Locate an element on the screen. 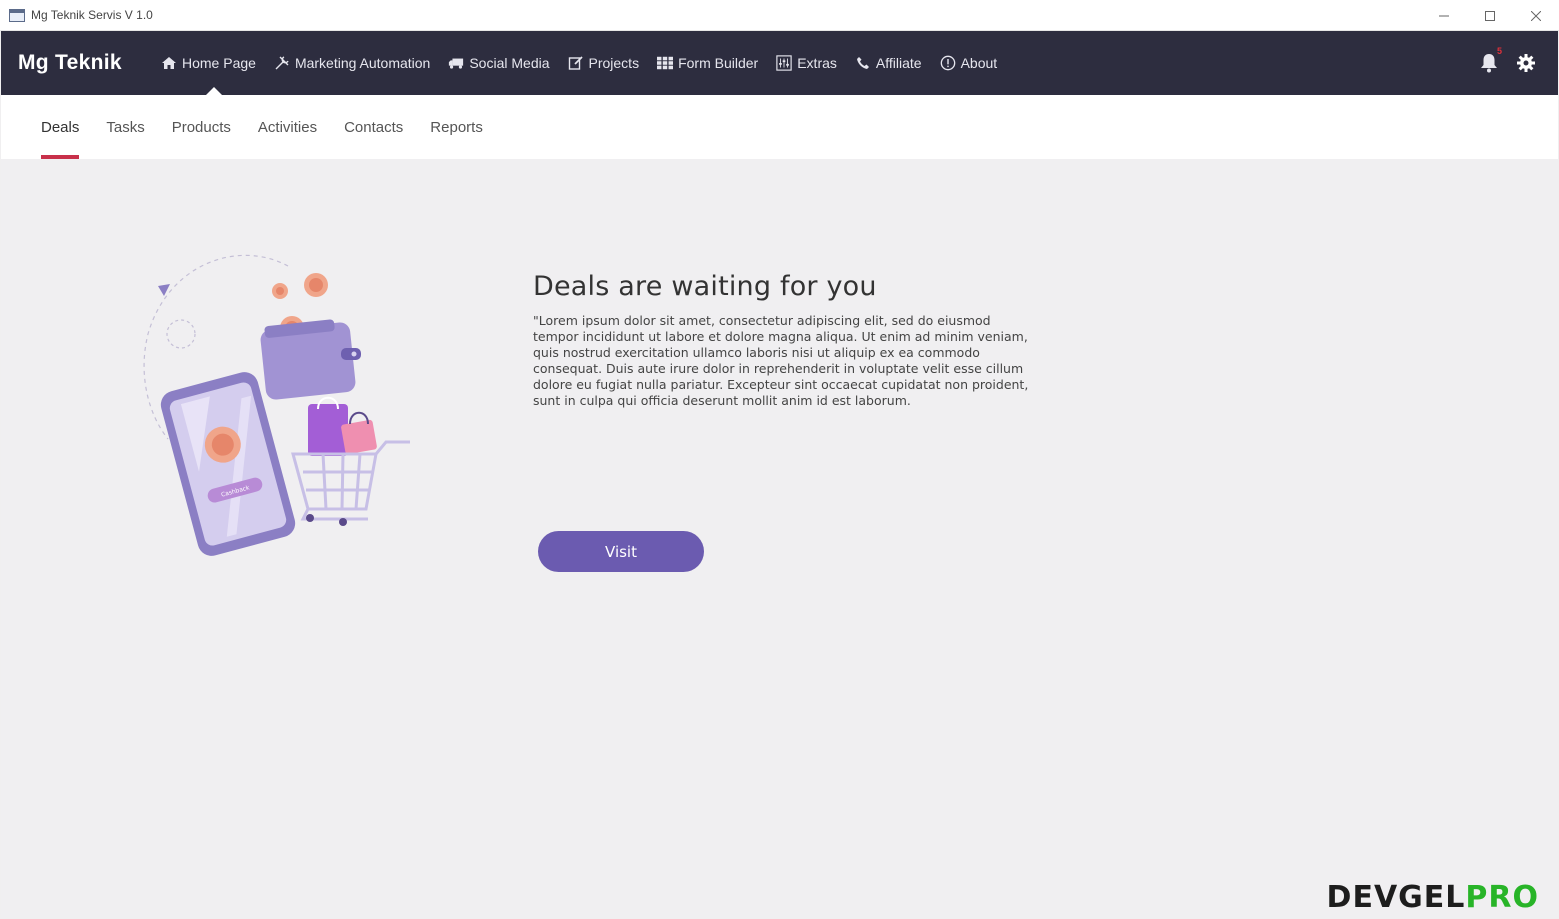 The width and height of the screenshot is (1559, 919). nav-form-builder: Form Builder is located at coordinates (707, 63).